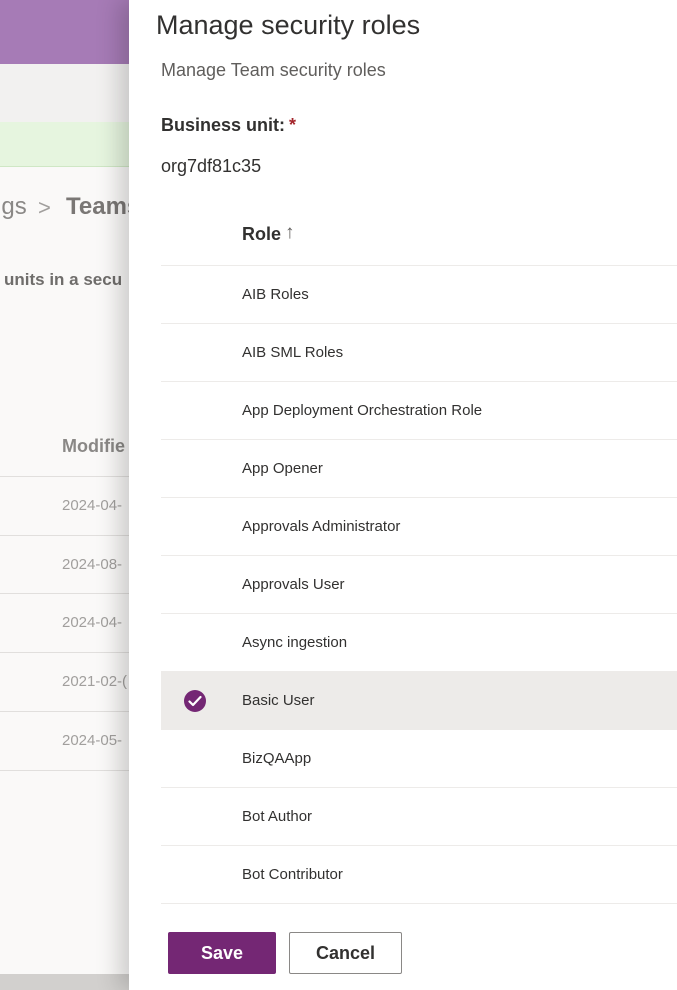  What do you see at coordinates (293, 125) in the screenshot?
I see `required-marker: *` at bounding box center [293, 125].